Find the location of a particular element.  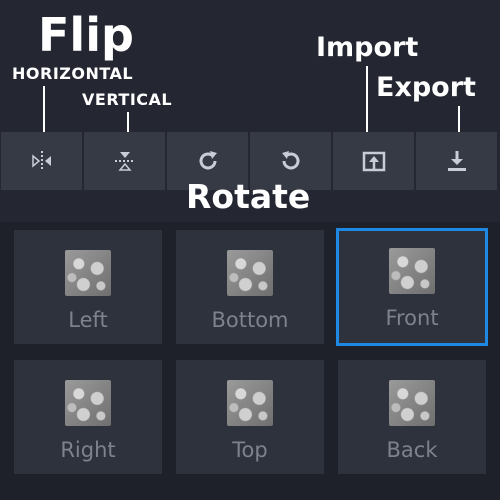

vertical-pointer-line is located at coordinates (128, 122).